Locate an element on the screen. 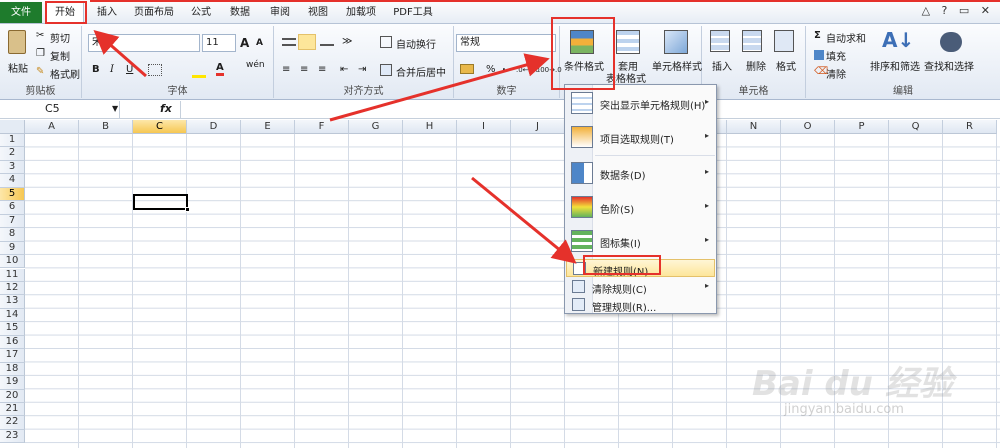 This screenshot has height=448, width=1000. arrow-to-new-rule is located at coordinates (524, 220).